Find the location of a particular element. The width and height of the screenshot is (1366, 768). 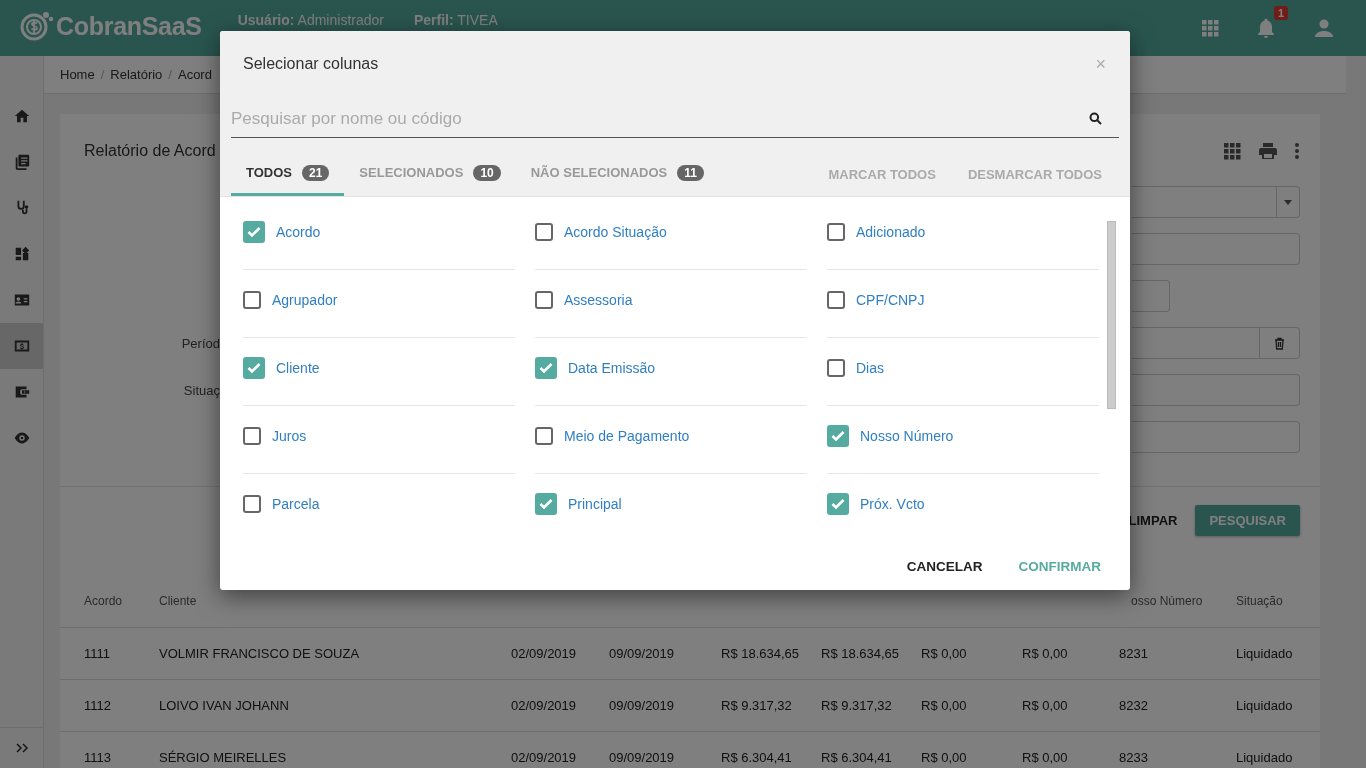

delete-button is located at coordinates (1280, 343).